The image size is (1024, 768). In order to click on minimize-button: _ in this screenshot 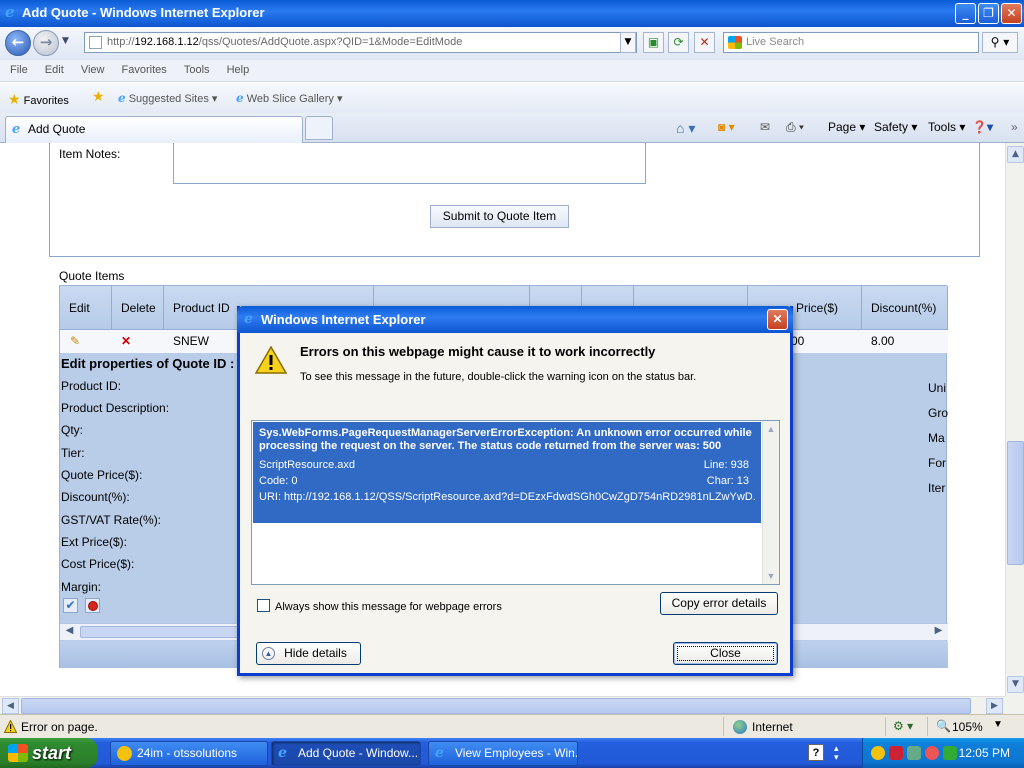, I will do `click(965, 13)`.